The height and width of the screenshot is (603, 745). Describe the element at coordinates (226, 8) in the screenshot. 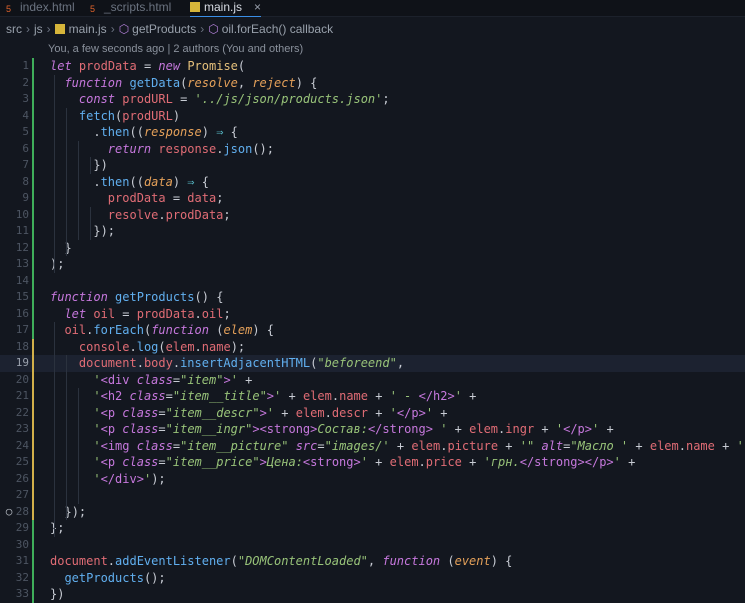

I see `tab-main-js: main.js ×` at that location.